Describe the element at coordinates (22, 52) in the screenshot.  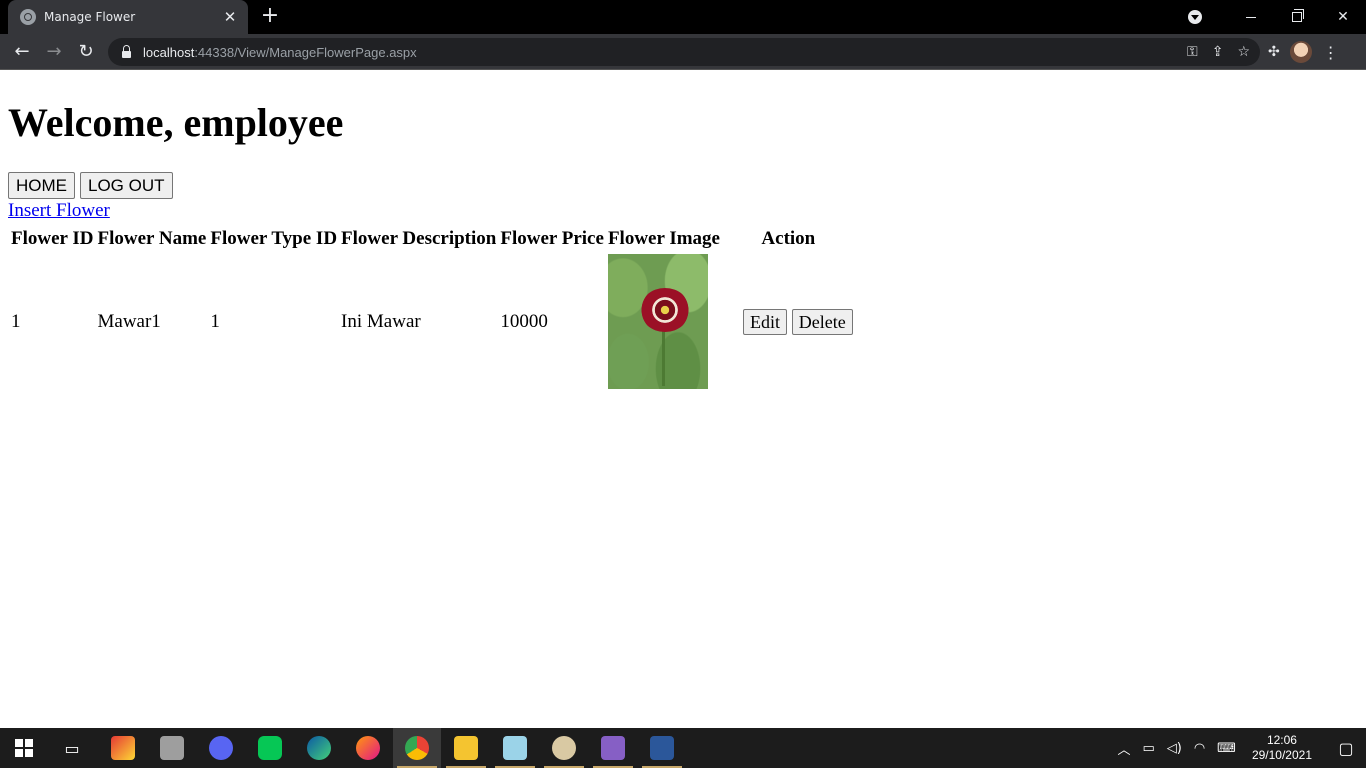
I see `back-button: ←` at that location.